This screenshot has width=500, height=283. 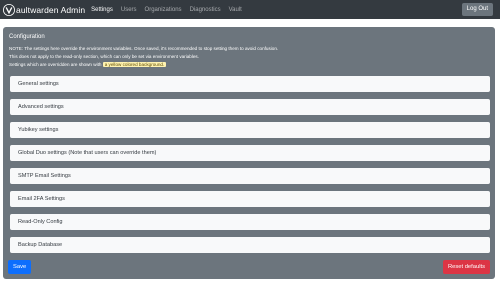 I want to click on nav-organizations: Organizations, so click(x=163, y=10).